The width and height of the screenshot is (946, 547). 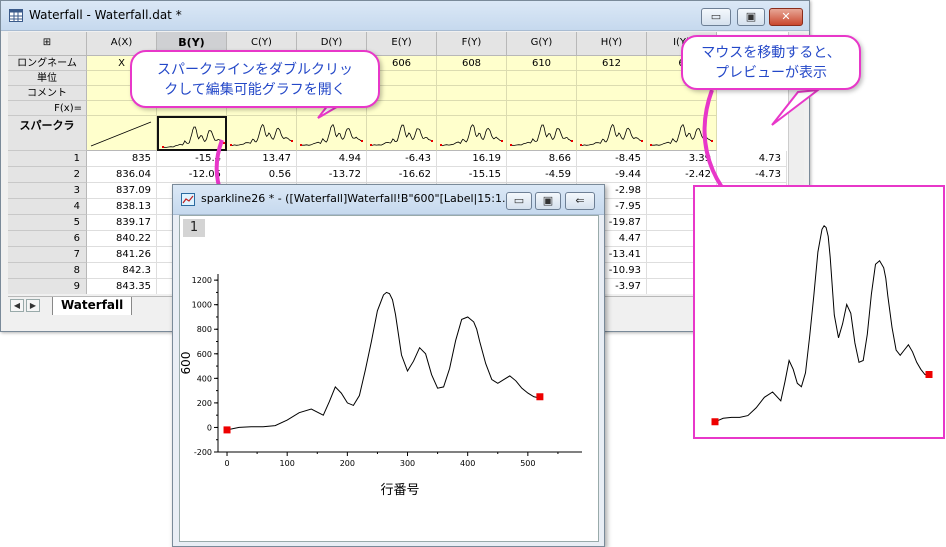 What do you see at coordinates (122, 255) in the screenshot?
I see `table-cell: 841.26` at bounding box center [122, 255].